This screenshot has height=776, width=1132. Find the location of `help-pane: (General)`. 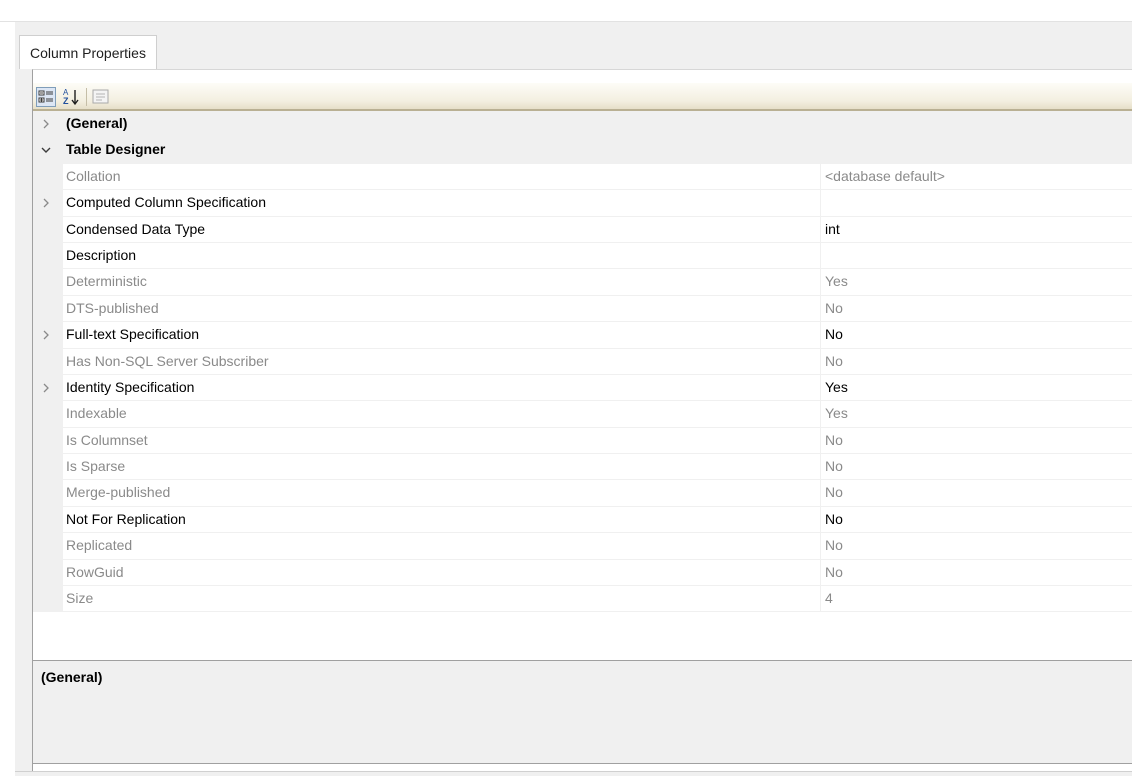

help-pane: (General) is located at coordinates (582, 712).